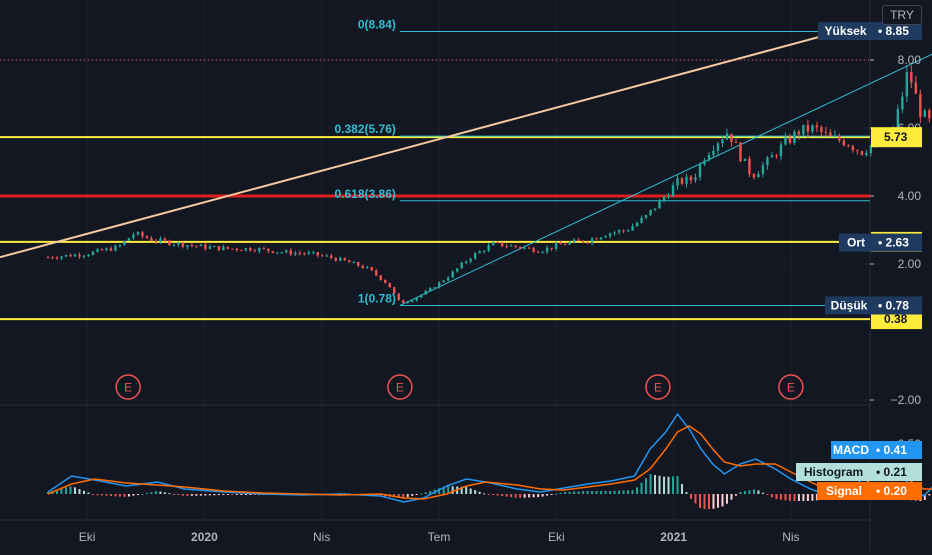 This screenshot has width=932, height=555. What do you see at coordinates (845, 31) in the screenshot?
I see `price-badge-name: Yüksek` at bounding box center [845, 31].